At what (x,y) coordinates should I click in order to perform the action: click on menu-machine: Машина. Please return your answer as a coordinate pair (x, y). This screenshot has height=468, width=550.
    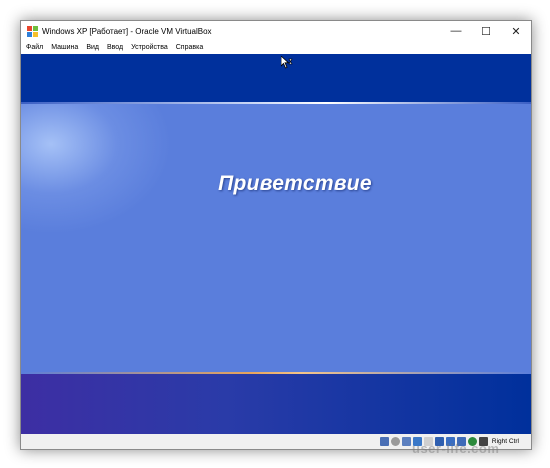
    Looking at the image, I should click on (64, 47).